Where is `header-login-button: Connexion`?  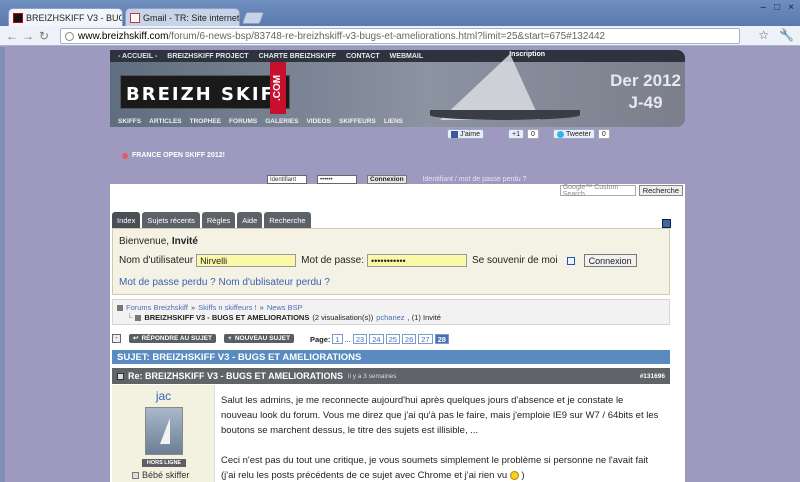
header-login-button: Connexion is located at coordinates (387, 179).